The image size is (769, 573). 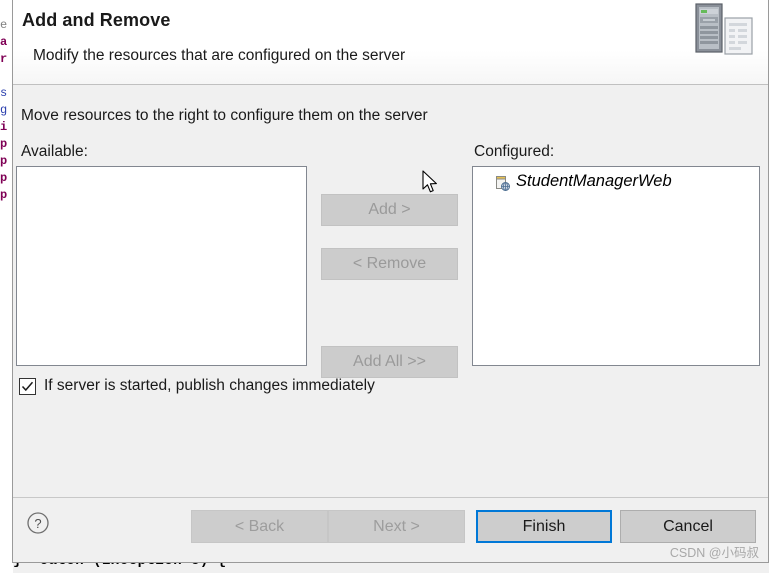 What do you see at coordinates (396, 526) in the screenshot?
I see `next-button: Next >` at bounding box center [396, 526].